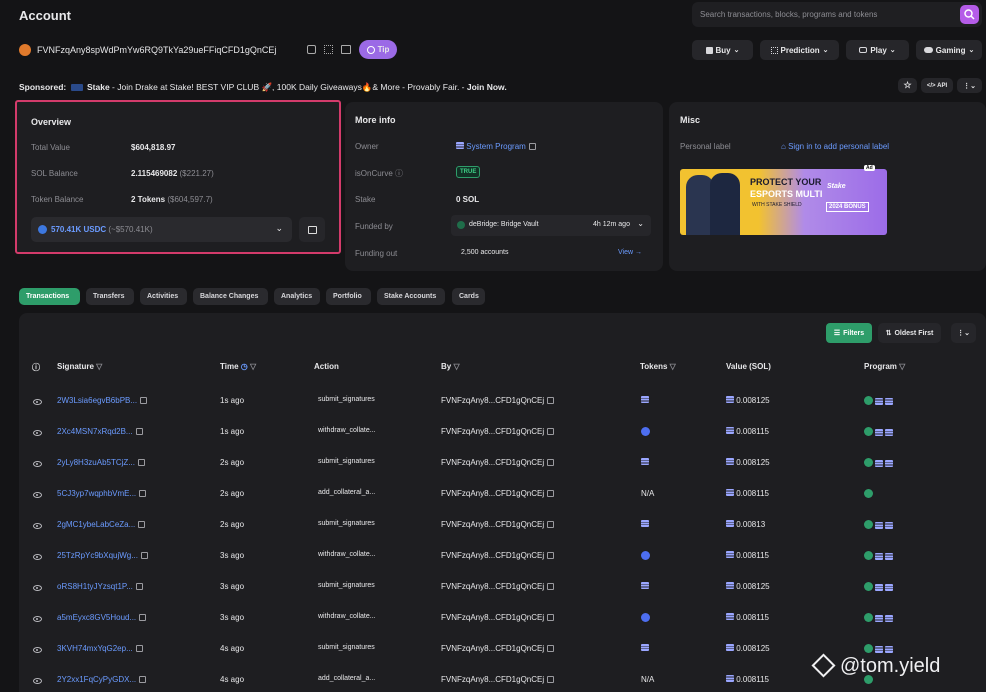 This screenshot has height=692, width=986. Describe the element at coordinates (799, 50) in the screenshot. I see `prediction-button: Prediction ⌄` at that location.